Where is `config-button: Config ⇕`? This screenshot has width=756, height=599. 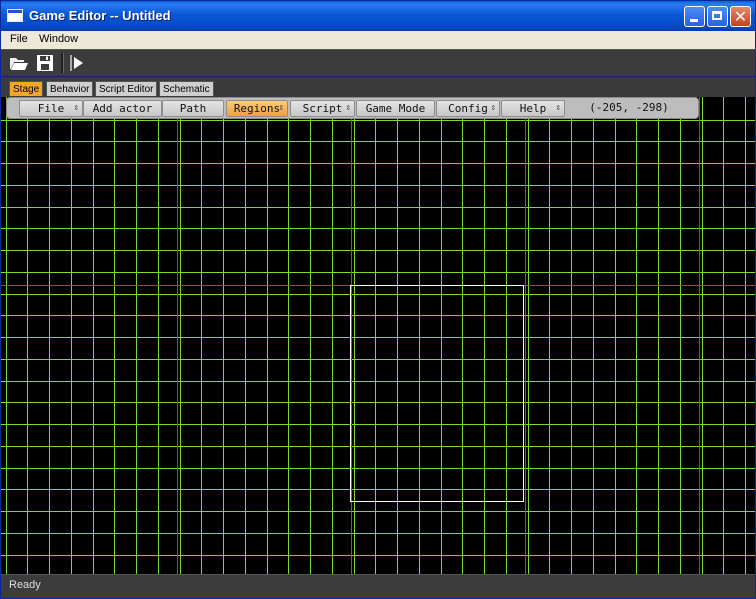
config-button: Config ⇕ is located at coordinates (468, 108).